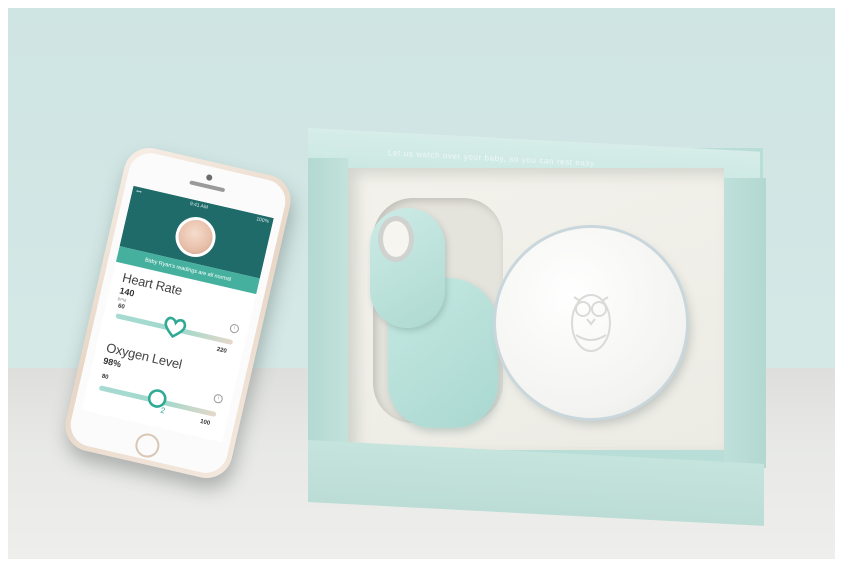 Image resolution: width=843 pixels, height=567 pixels. I want to click on sensor-ring, so click(396, 239).